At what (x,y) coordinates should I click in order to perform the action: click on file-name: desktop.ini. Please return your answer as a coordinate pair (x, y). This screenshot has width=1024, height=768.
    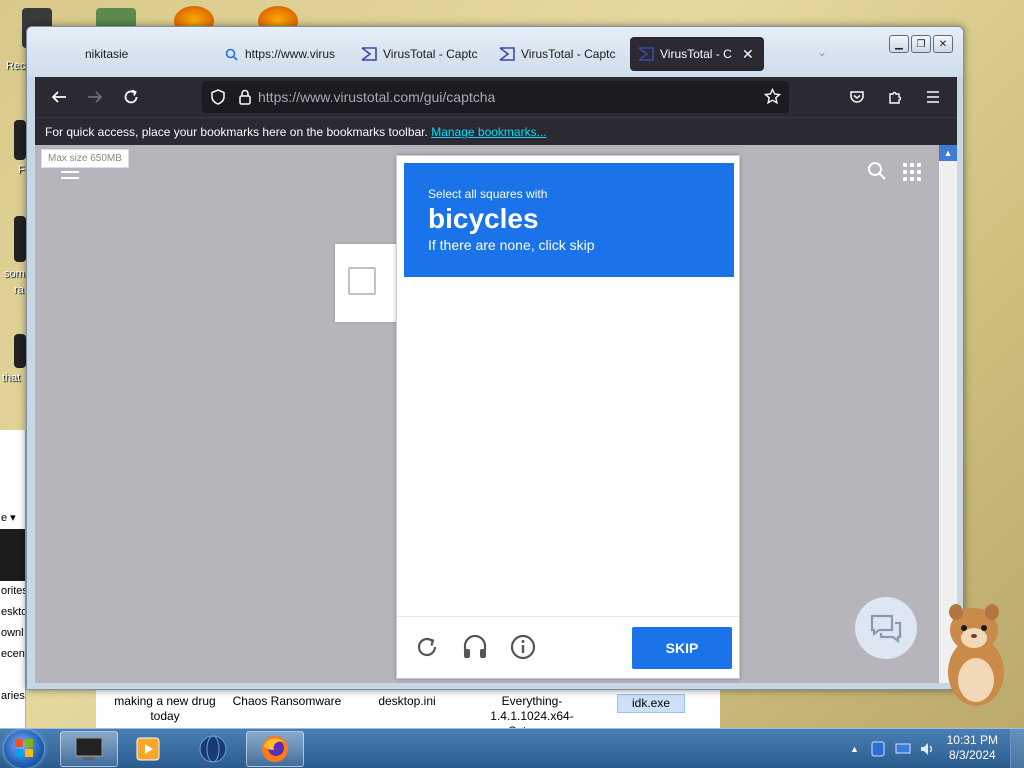
    Looking at the image, I should click on (407, 701).